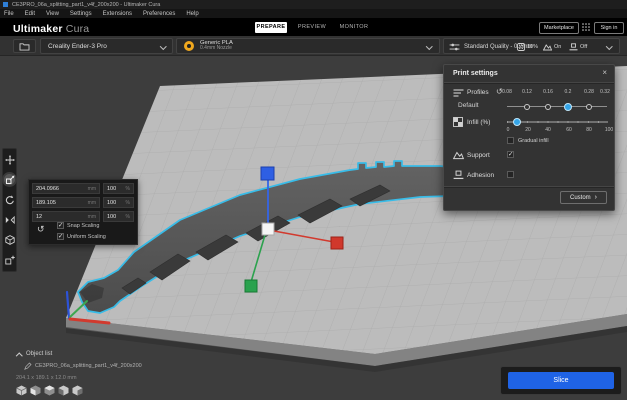 This screenshot has width=627, height=400. What do you see at coordinates (609, 130) in the screenshot?
I see `infill-tick: 100` at bounding box center [609, 130].